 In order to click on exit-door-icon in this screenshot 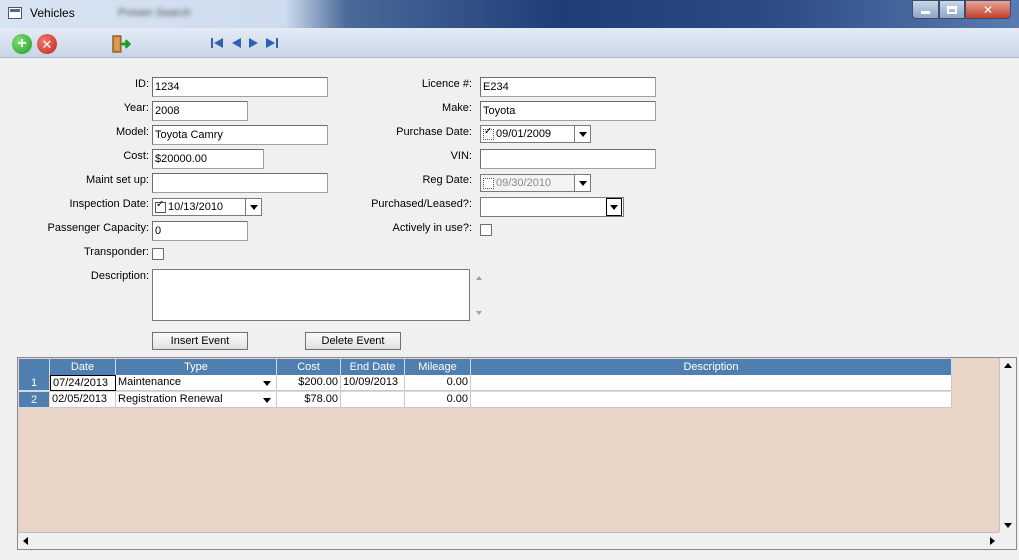, I will do `click(121, 44)`.